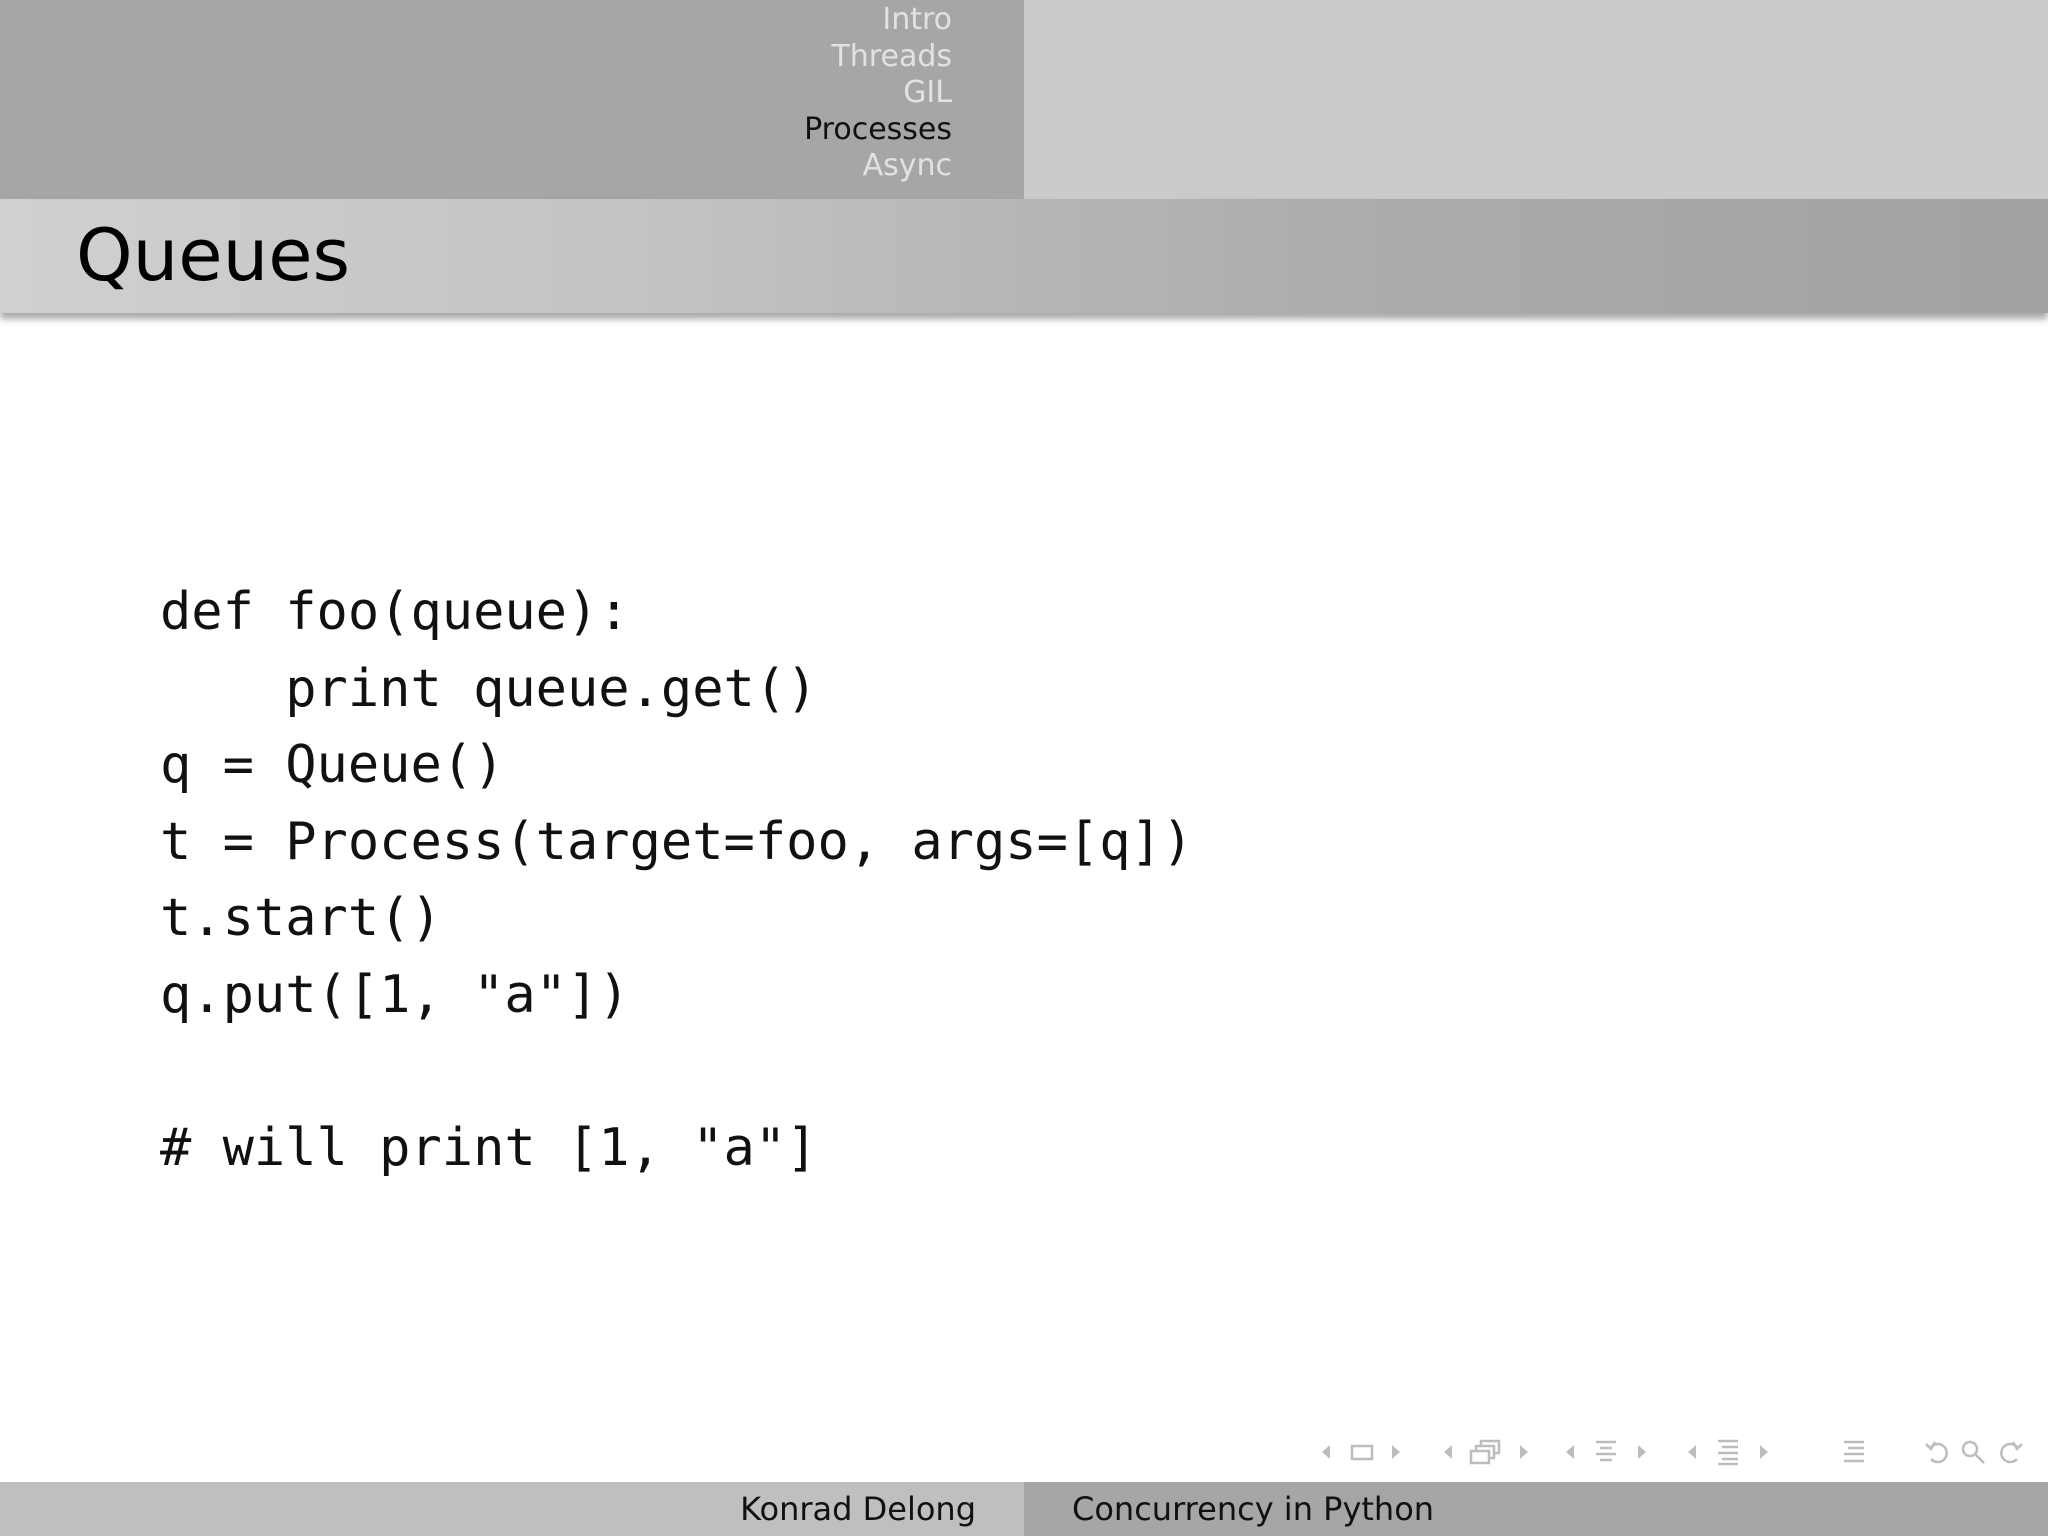 This screenshot has height=1536, width=2048. Describe the element at coordinates (332, 765) in the screenshot. I see `code-line: q = Queue()` at that location.